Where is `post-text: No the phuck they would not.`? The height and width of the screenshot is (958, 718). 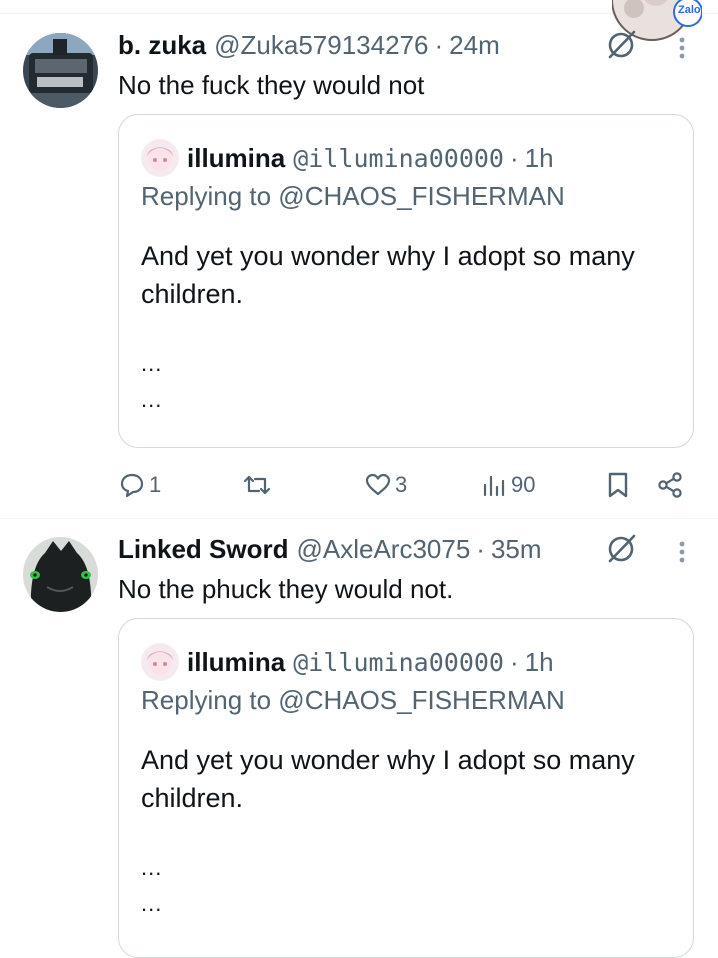 post-text: No the phuck they would not. is located at coordinates (286, 589).